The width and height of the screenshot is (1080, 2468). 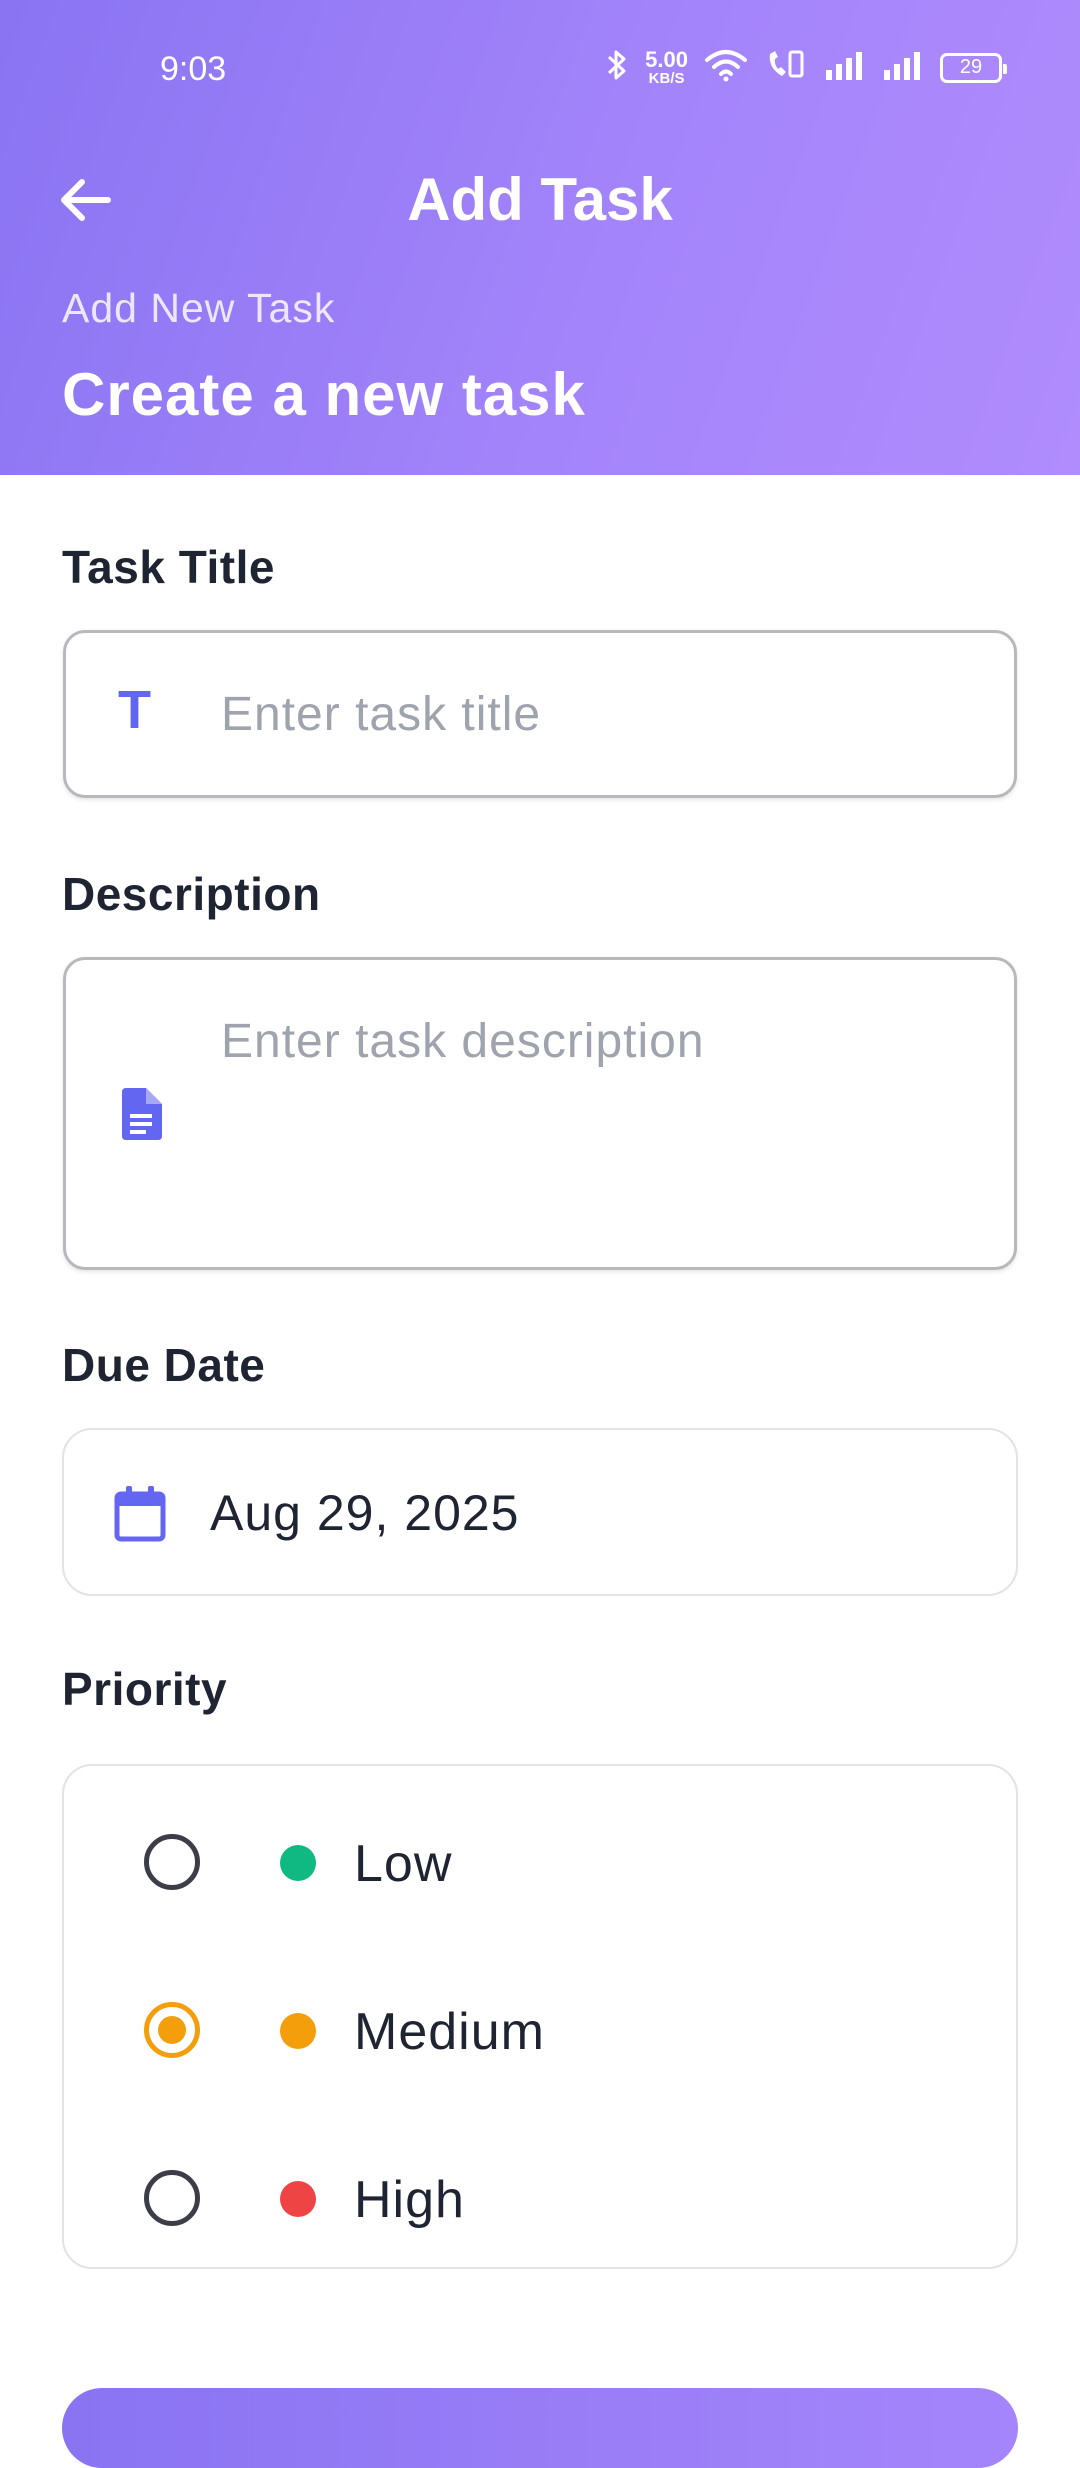 I want to click on header-subtitle: Add New Task, so click(x=199, y=308).